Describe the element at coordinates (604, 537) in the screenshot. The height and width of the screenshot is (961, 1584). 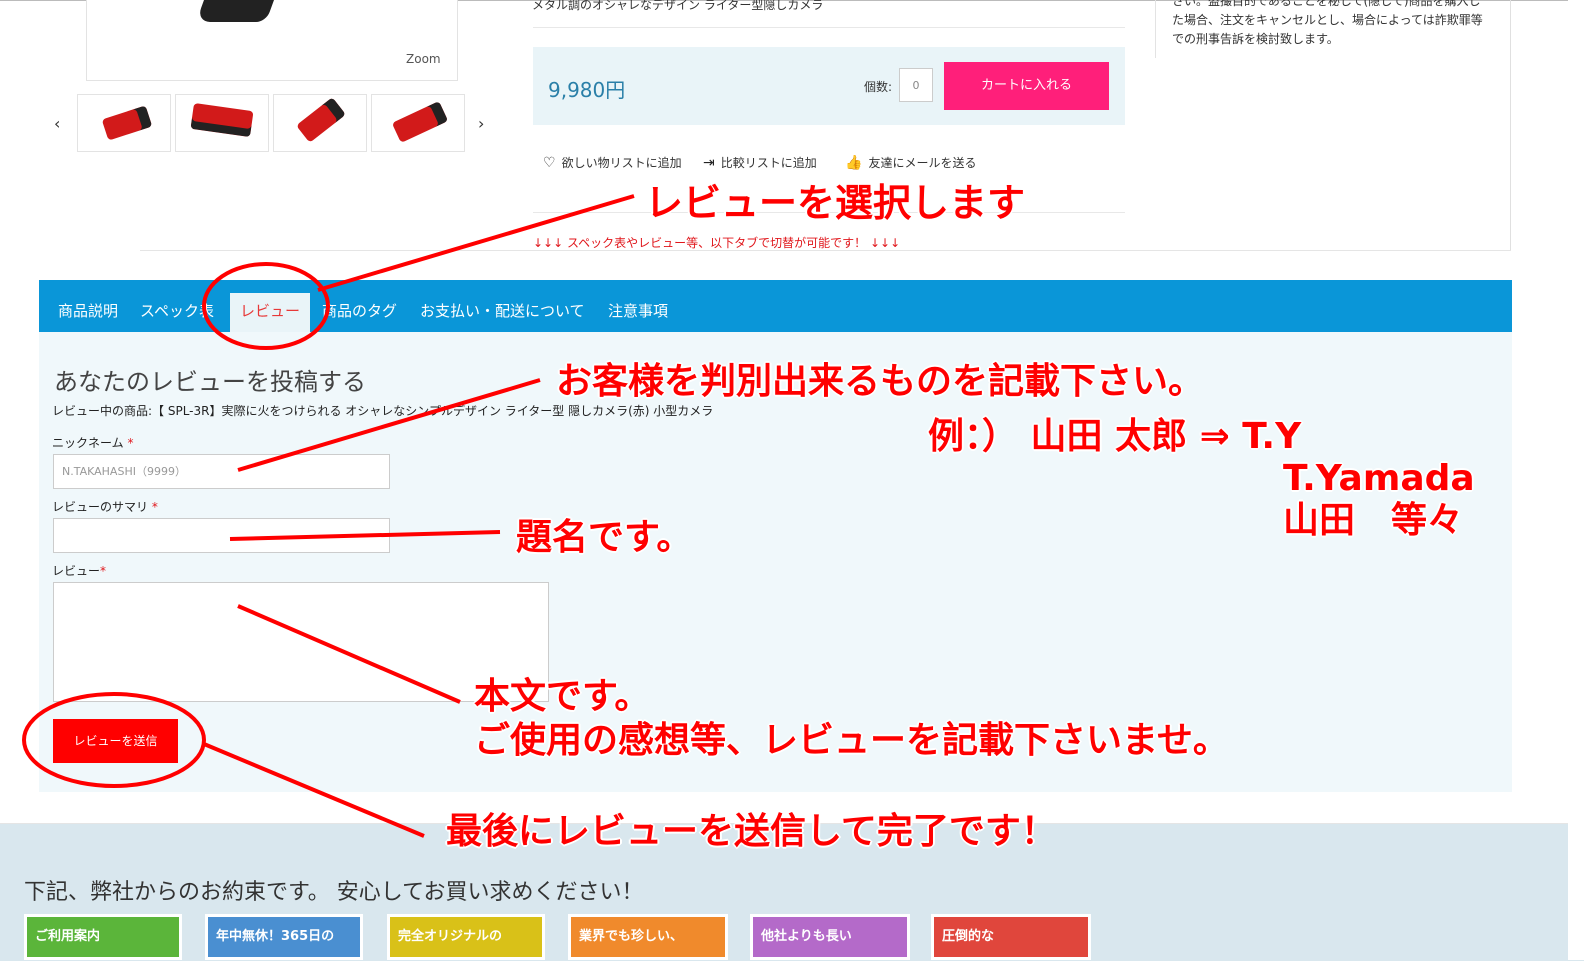
I see `annotation-title-note: 題名です。` at that location.